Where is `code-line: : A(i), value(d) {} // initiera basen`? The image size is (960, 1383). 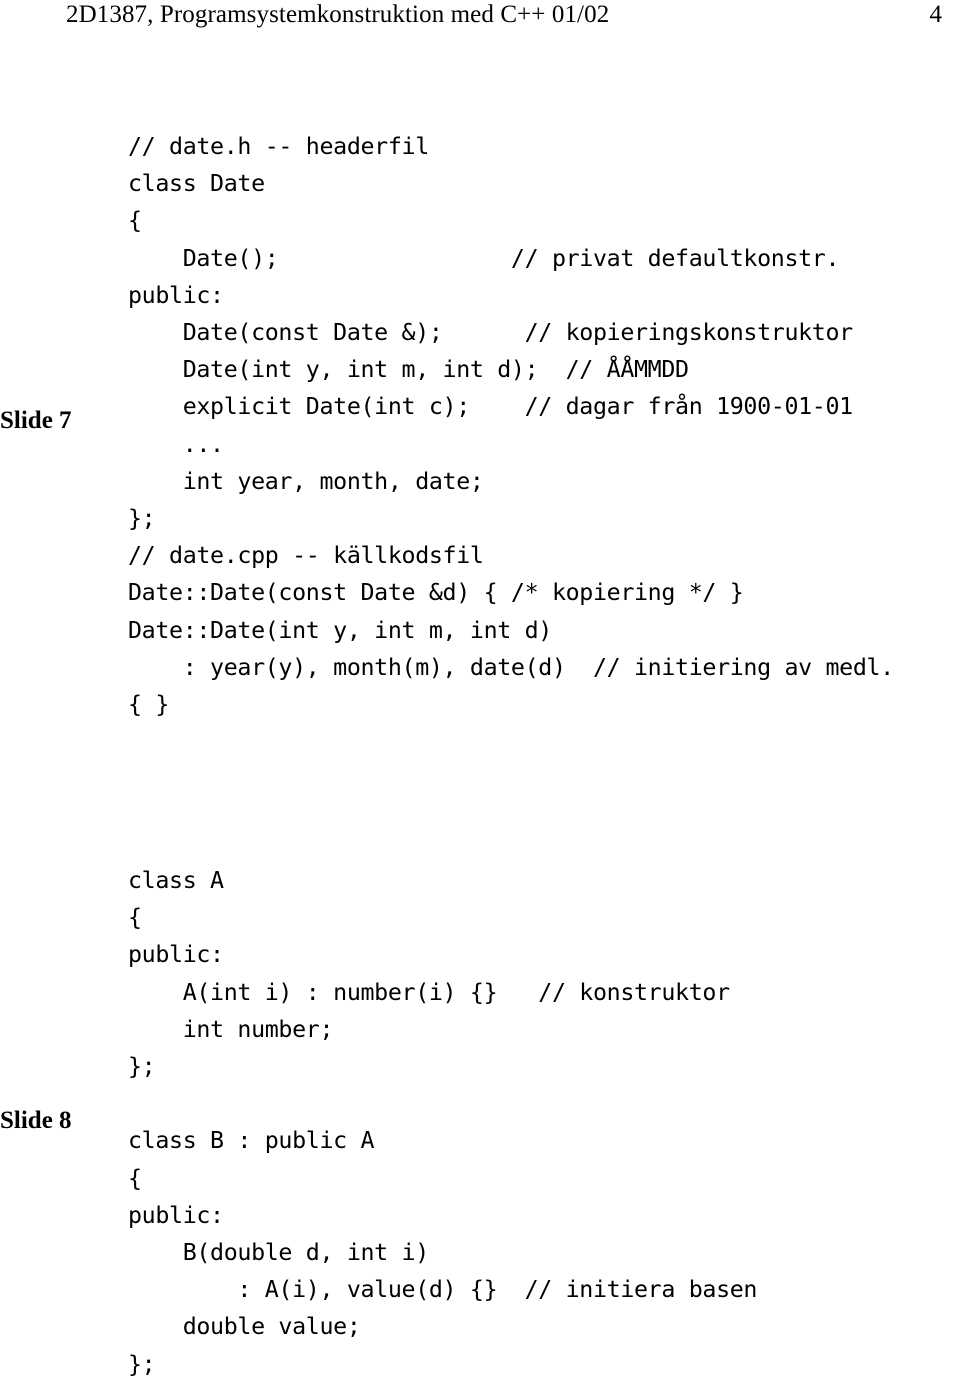
code-line: : A(i), value(d) {} // initiera basen is located at coordinates (442, 1289).